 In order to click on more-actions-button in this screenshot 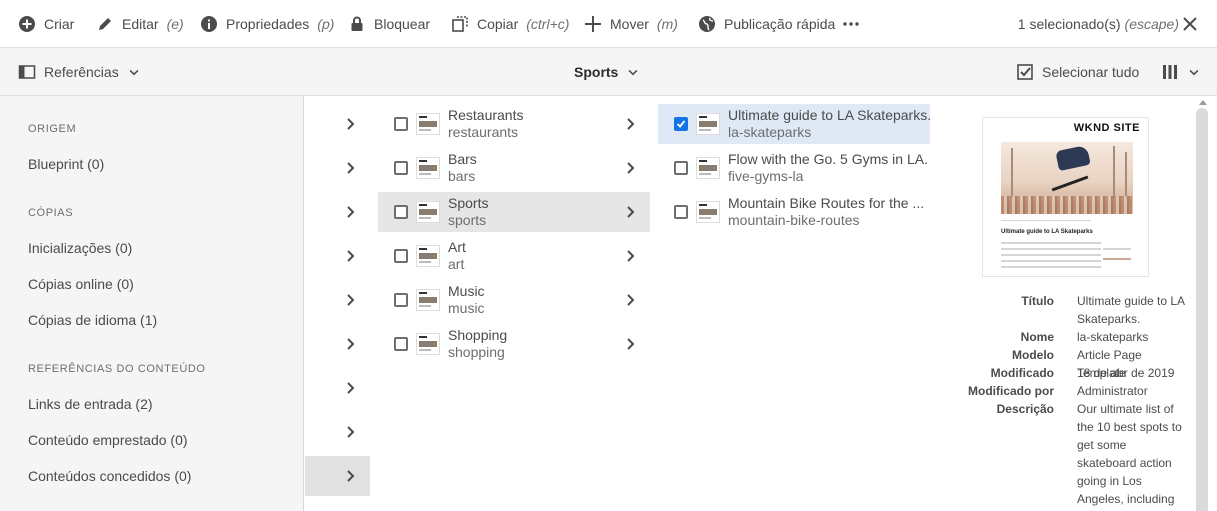, I will do `click(851, 24)`.